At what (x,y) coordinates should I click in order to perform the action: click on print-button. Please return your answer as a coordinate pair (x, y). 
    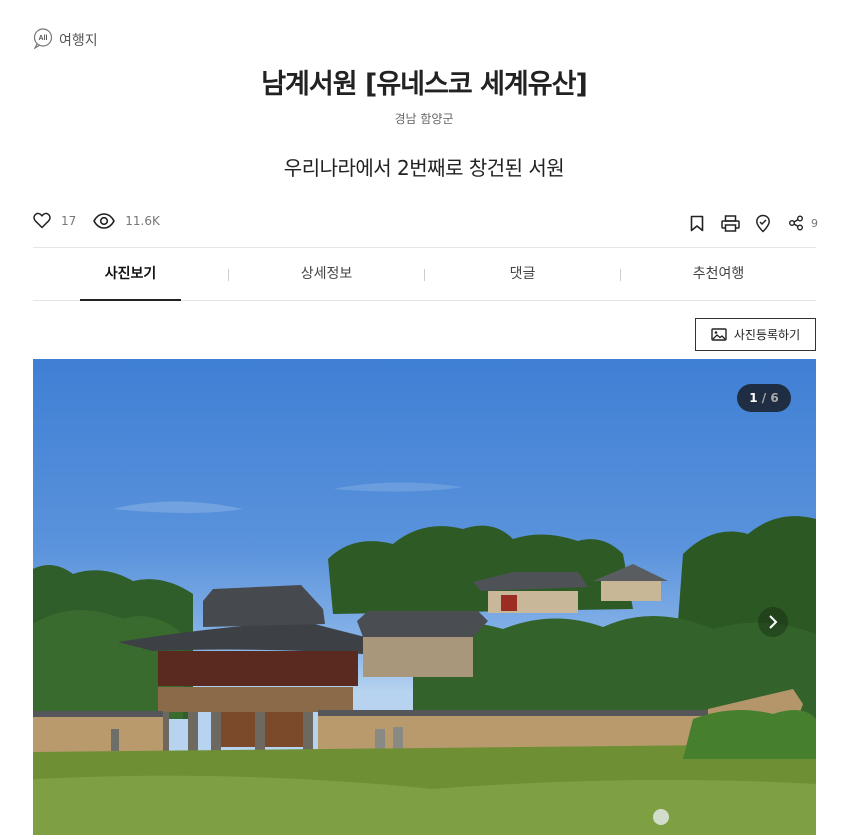
    Looking at the image, I should click on (730, 223).